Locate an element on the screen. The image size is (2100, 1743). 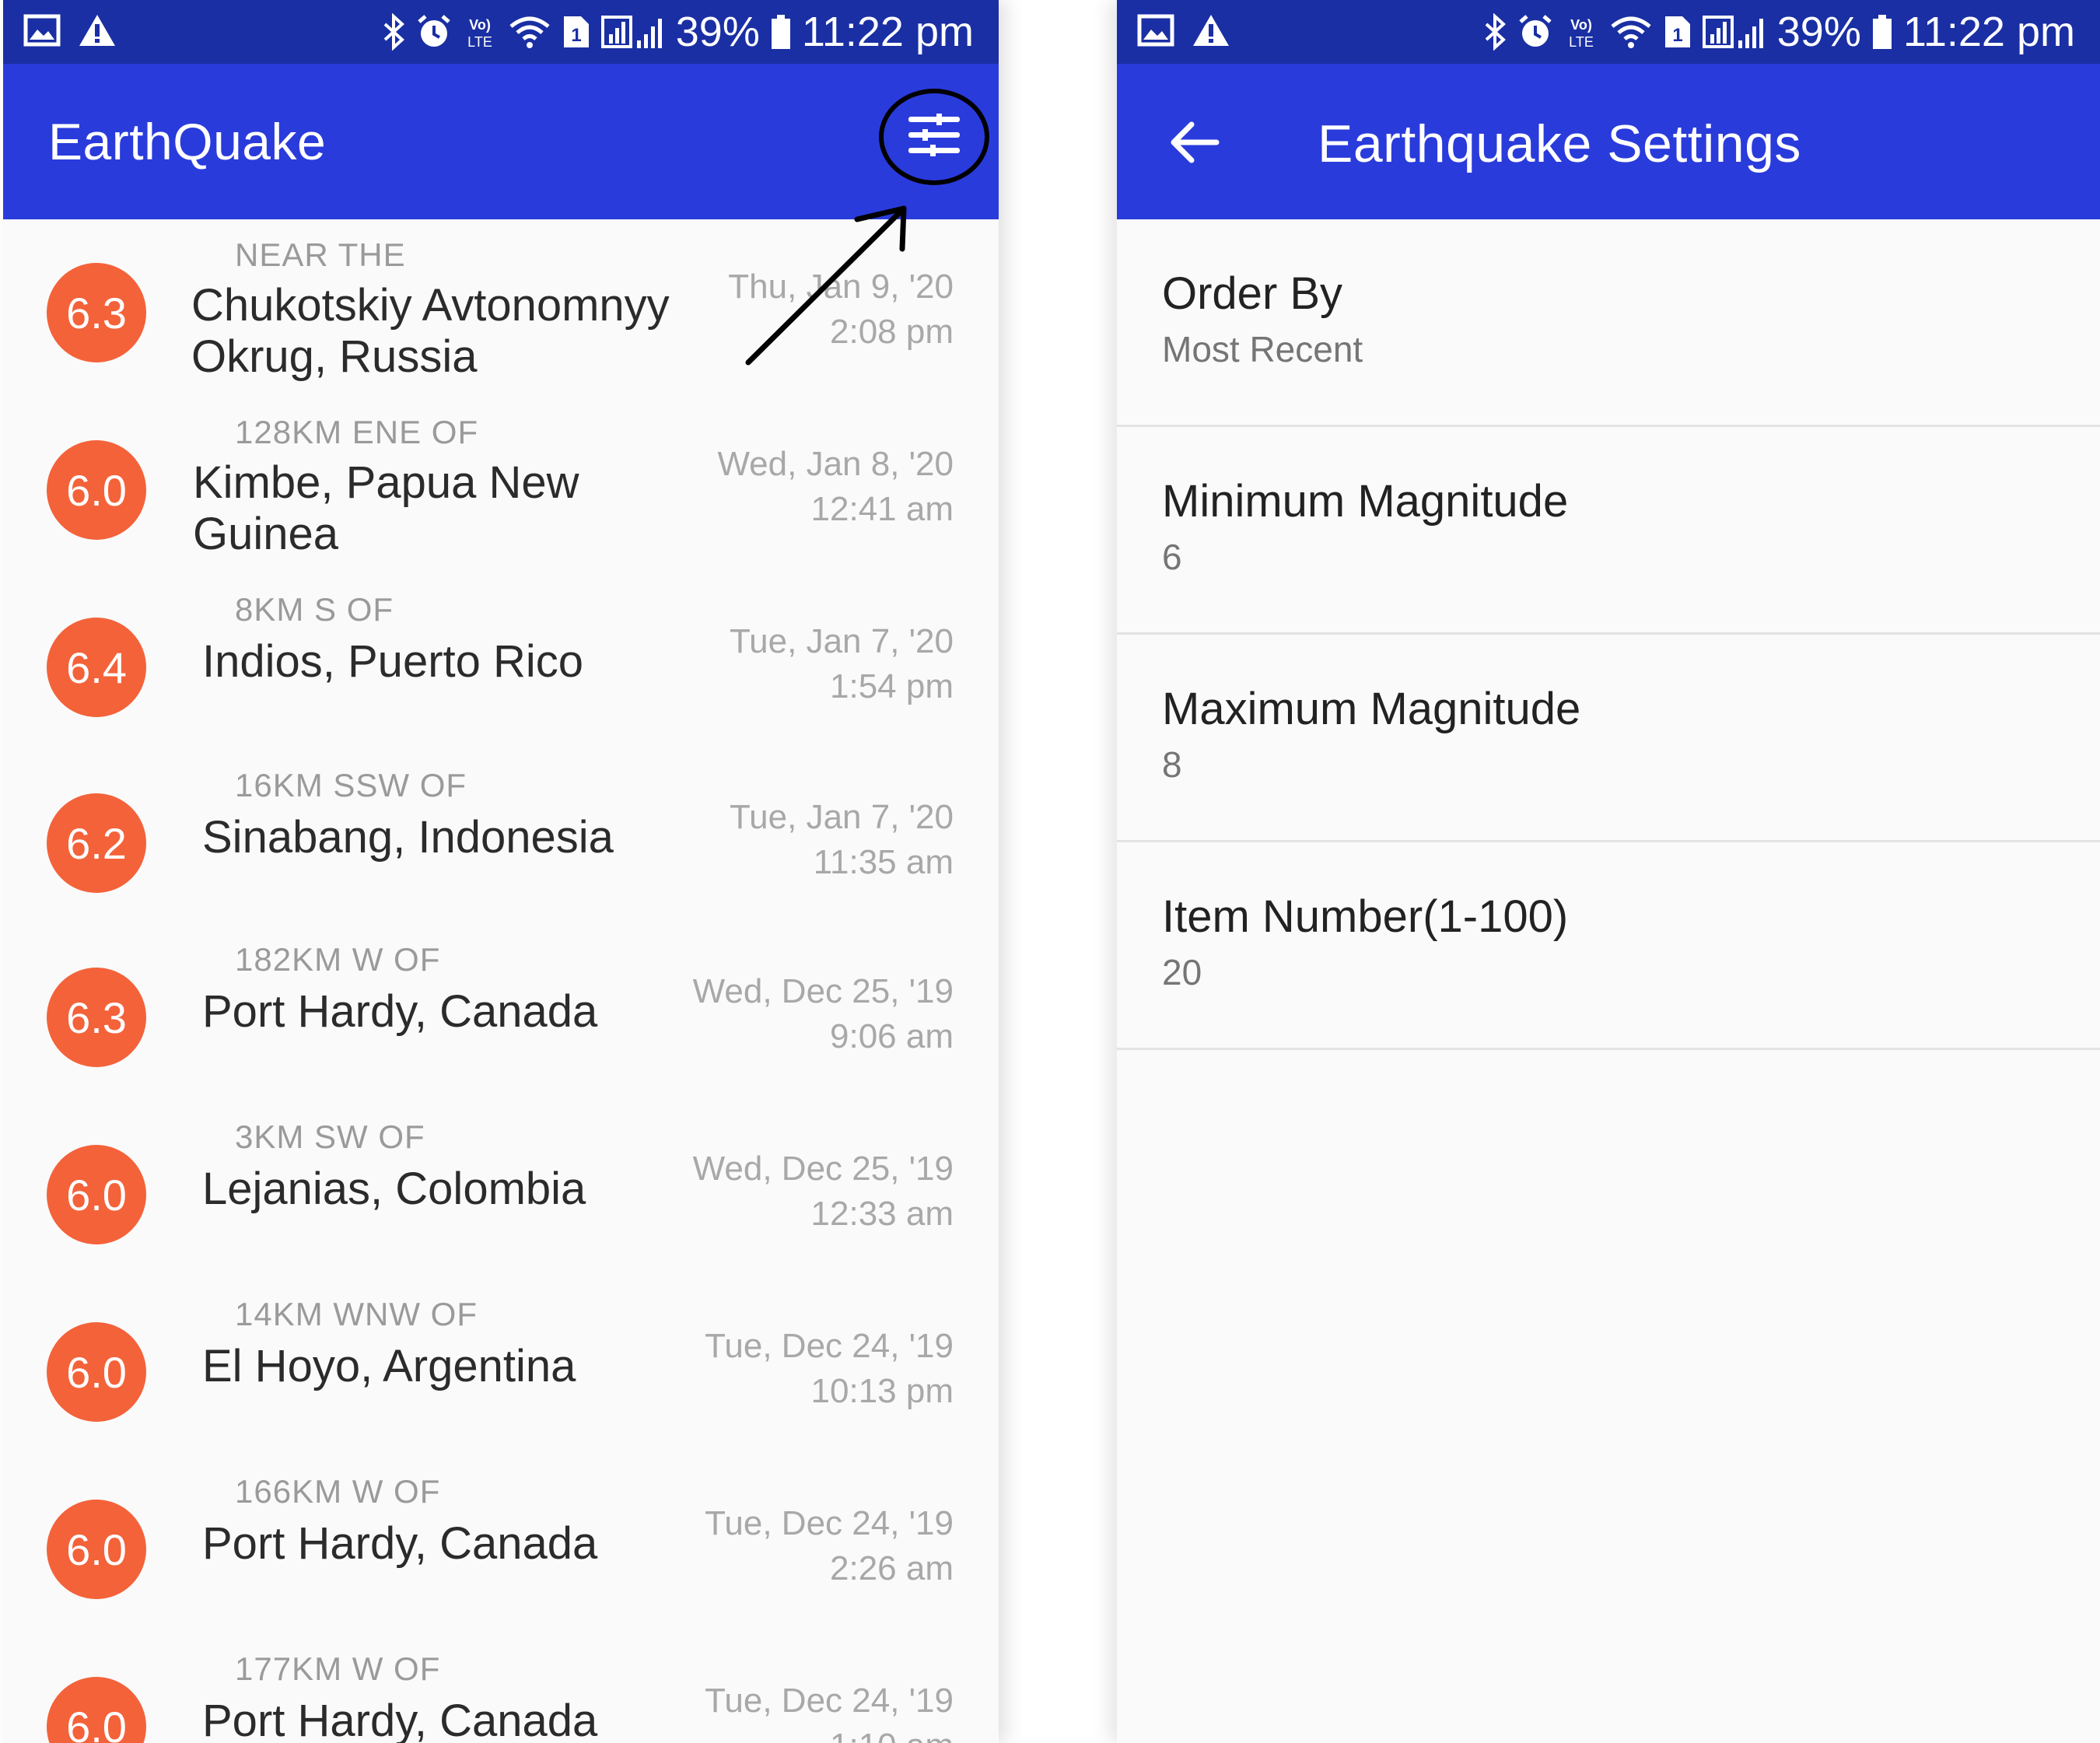
quake-time: 1:54 pm is located at coordinates (892, 686).